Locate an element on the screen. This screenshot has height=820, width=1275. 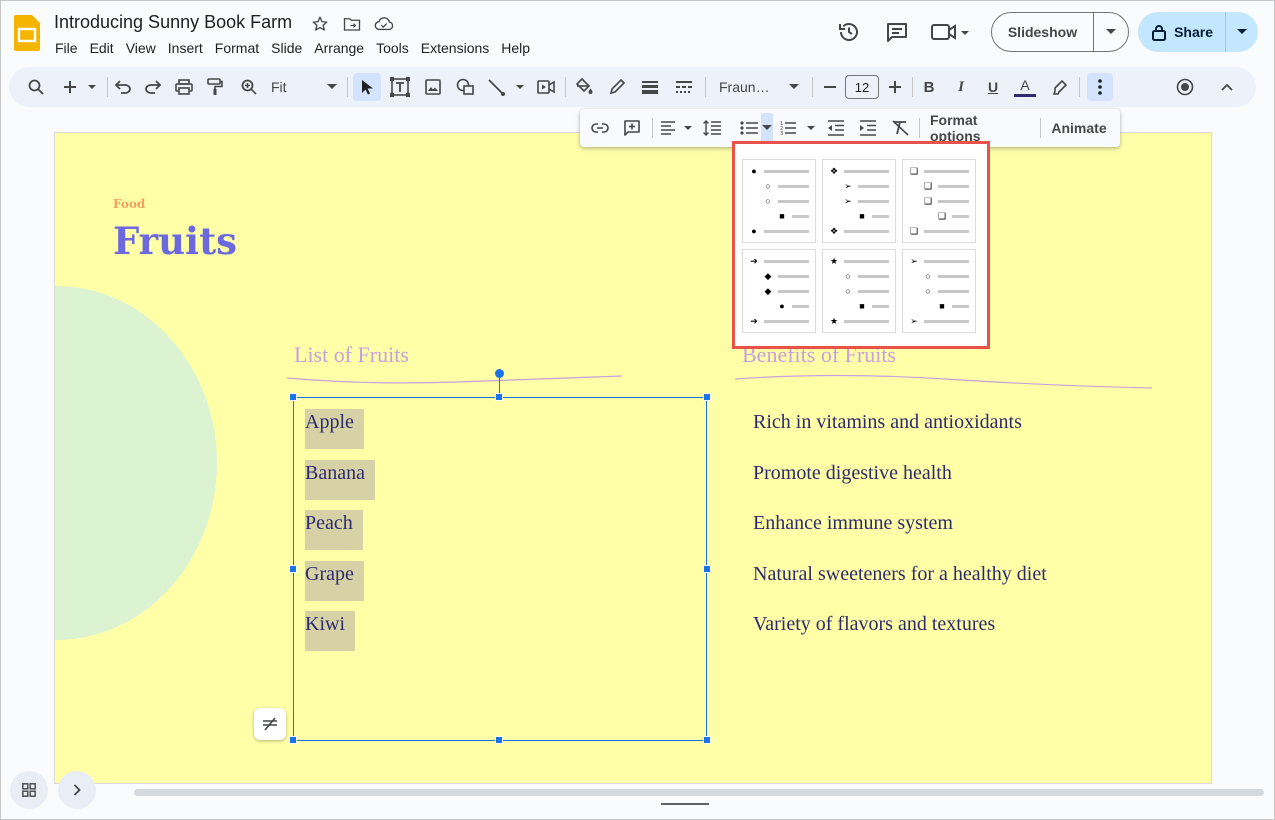
select-cursor-icon is located at coordinates (367, 87).